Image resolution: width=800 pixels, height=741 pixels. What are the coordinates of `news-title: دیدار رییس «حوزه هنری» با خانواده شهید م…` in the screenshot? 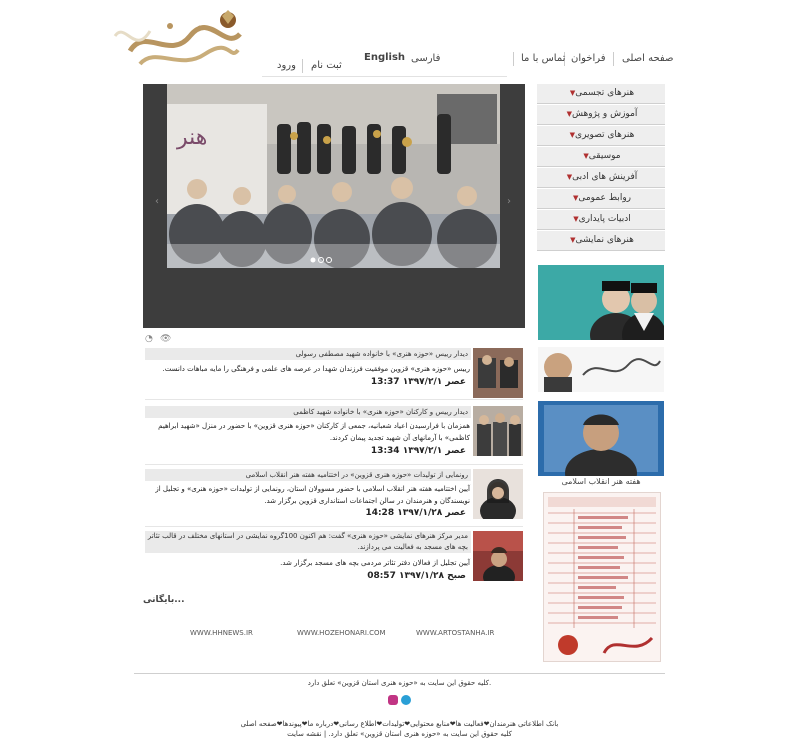 It's located at (308, 354).